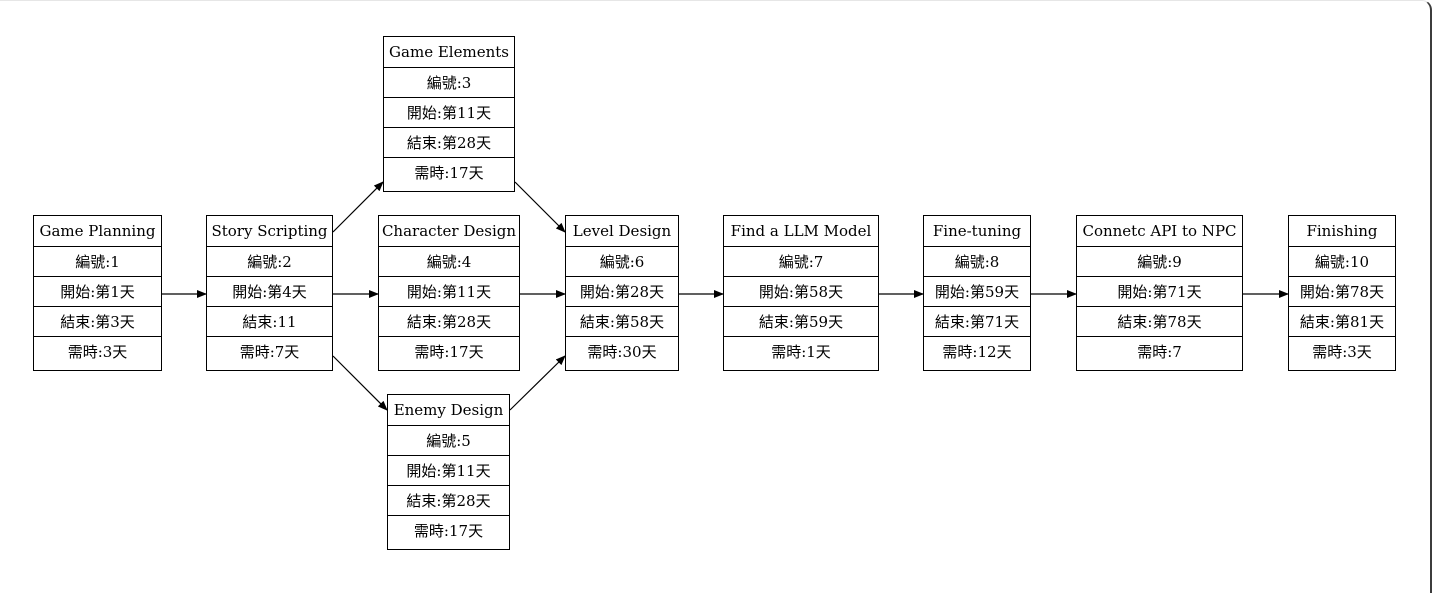 Image resolution: width=1434 pixels, height=595 pixels. I want to click on task-end: 結束:第58天, so click(622, 321).